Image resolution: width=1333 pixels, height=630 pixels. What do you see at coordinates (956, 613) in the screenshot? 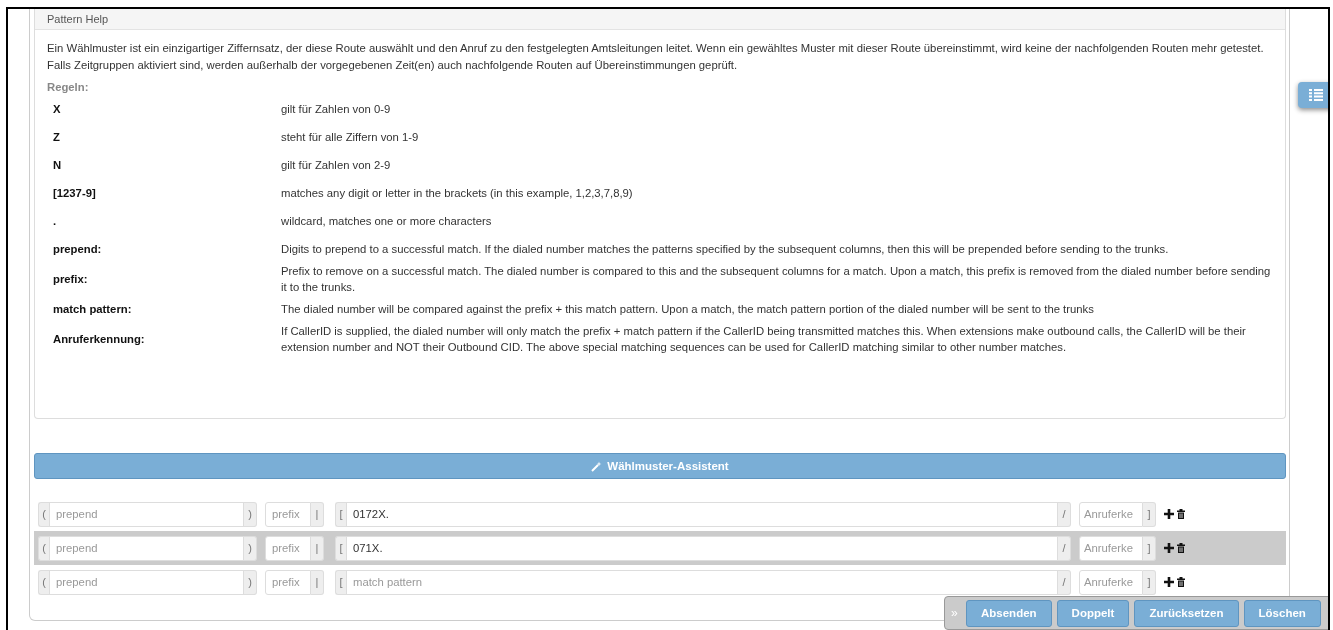
I see `collapse-toggle: »` at bounding box center [956, 613].